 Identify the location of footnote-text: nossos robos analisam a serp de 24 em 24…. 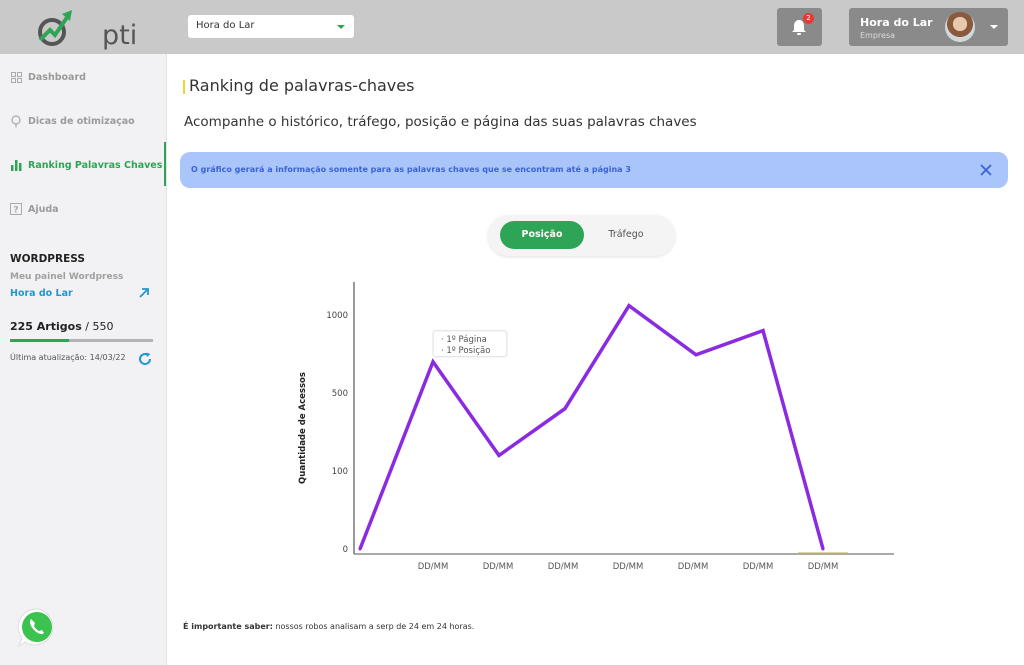
(373, 626).